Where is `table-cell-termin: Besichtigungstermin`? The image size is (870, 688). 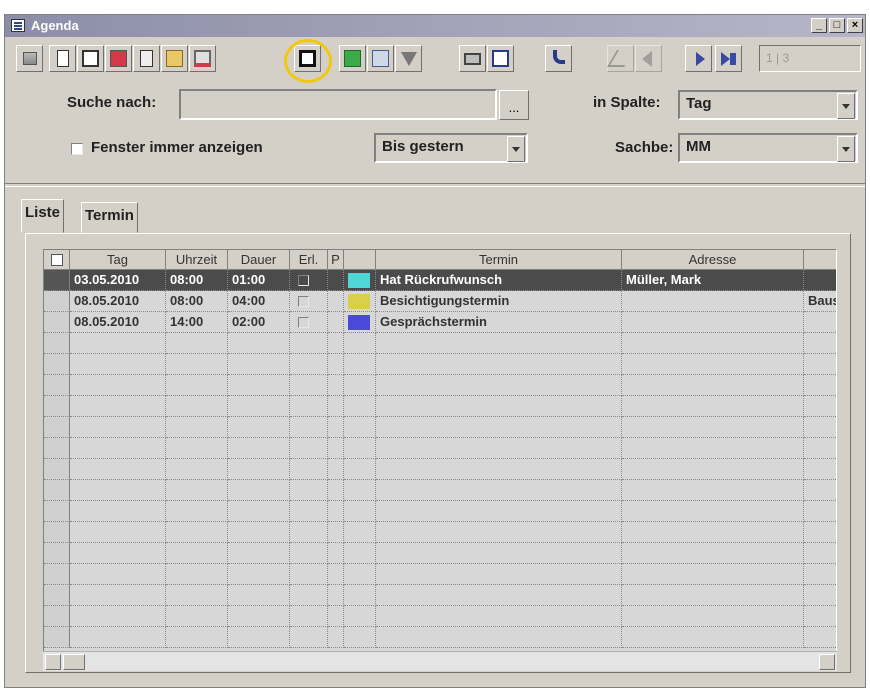
table-cell-termin: Besichtigungstermin is located at coordinates (499, 301).